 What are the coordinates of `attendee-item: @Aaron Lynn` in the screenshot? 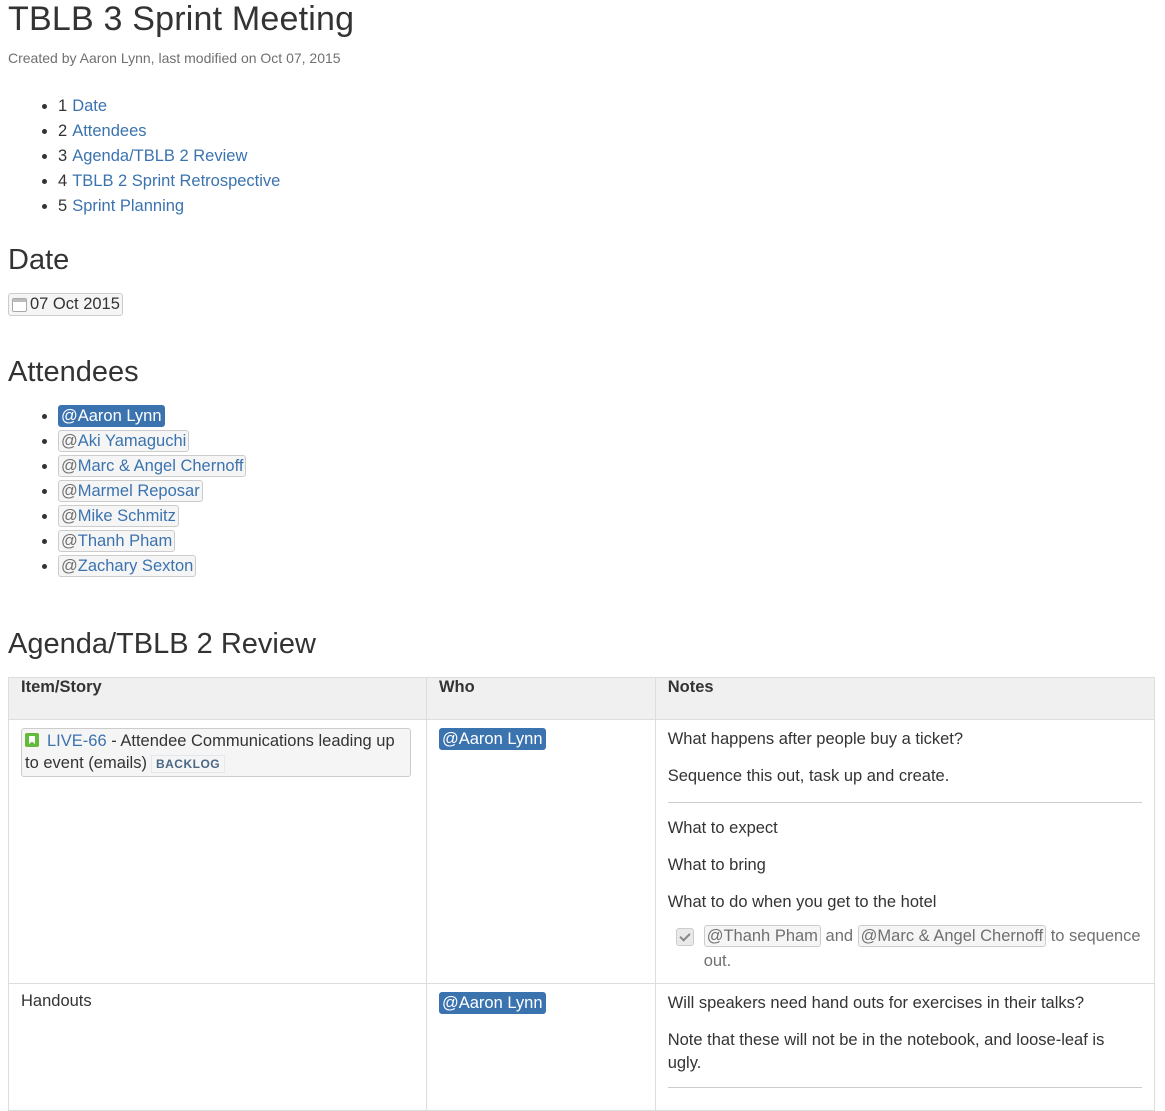 It's located at (152, 416).